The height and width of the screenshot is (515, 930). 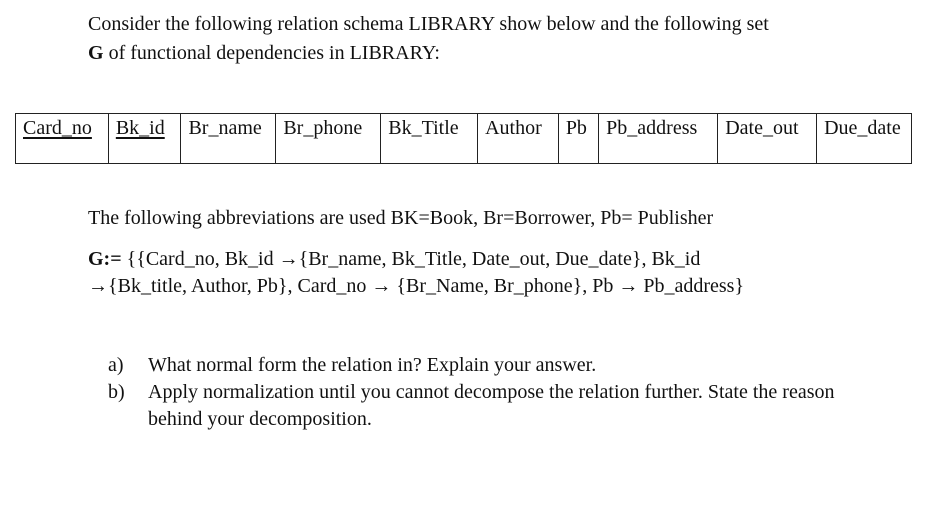 I want to click on fd-label: G:=, so click(x=105, y=259).